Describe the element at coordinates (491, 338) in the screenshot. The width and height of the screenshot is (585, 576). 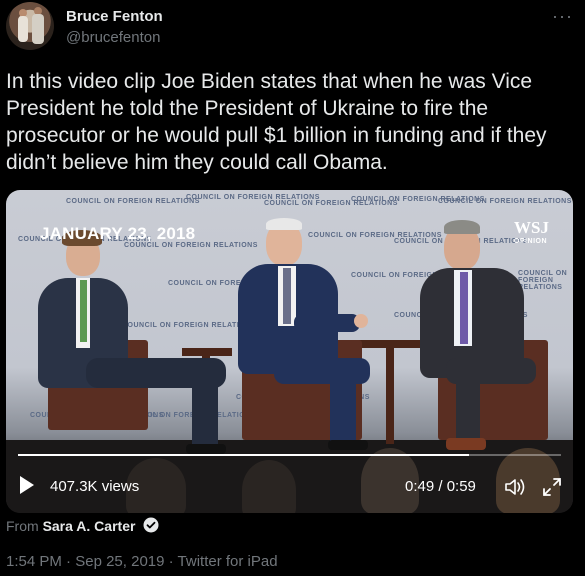
I see `speaker-right` at that location.